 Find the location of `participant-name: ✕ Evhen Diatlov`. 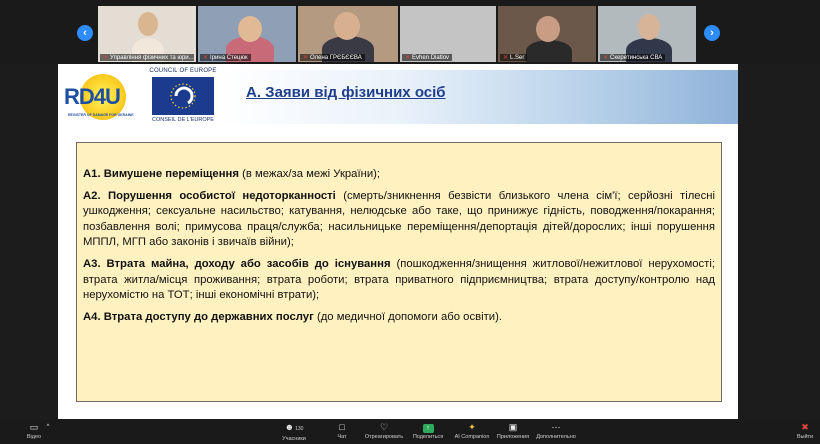

participant-name: ✕ Evhen Diatlov is located at coordinates (427, 57).